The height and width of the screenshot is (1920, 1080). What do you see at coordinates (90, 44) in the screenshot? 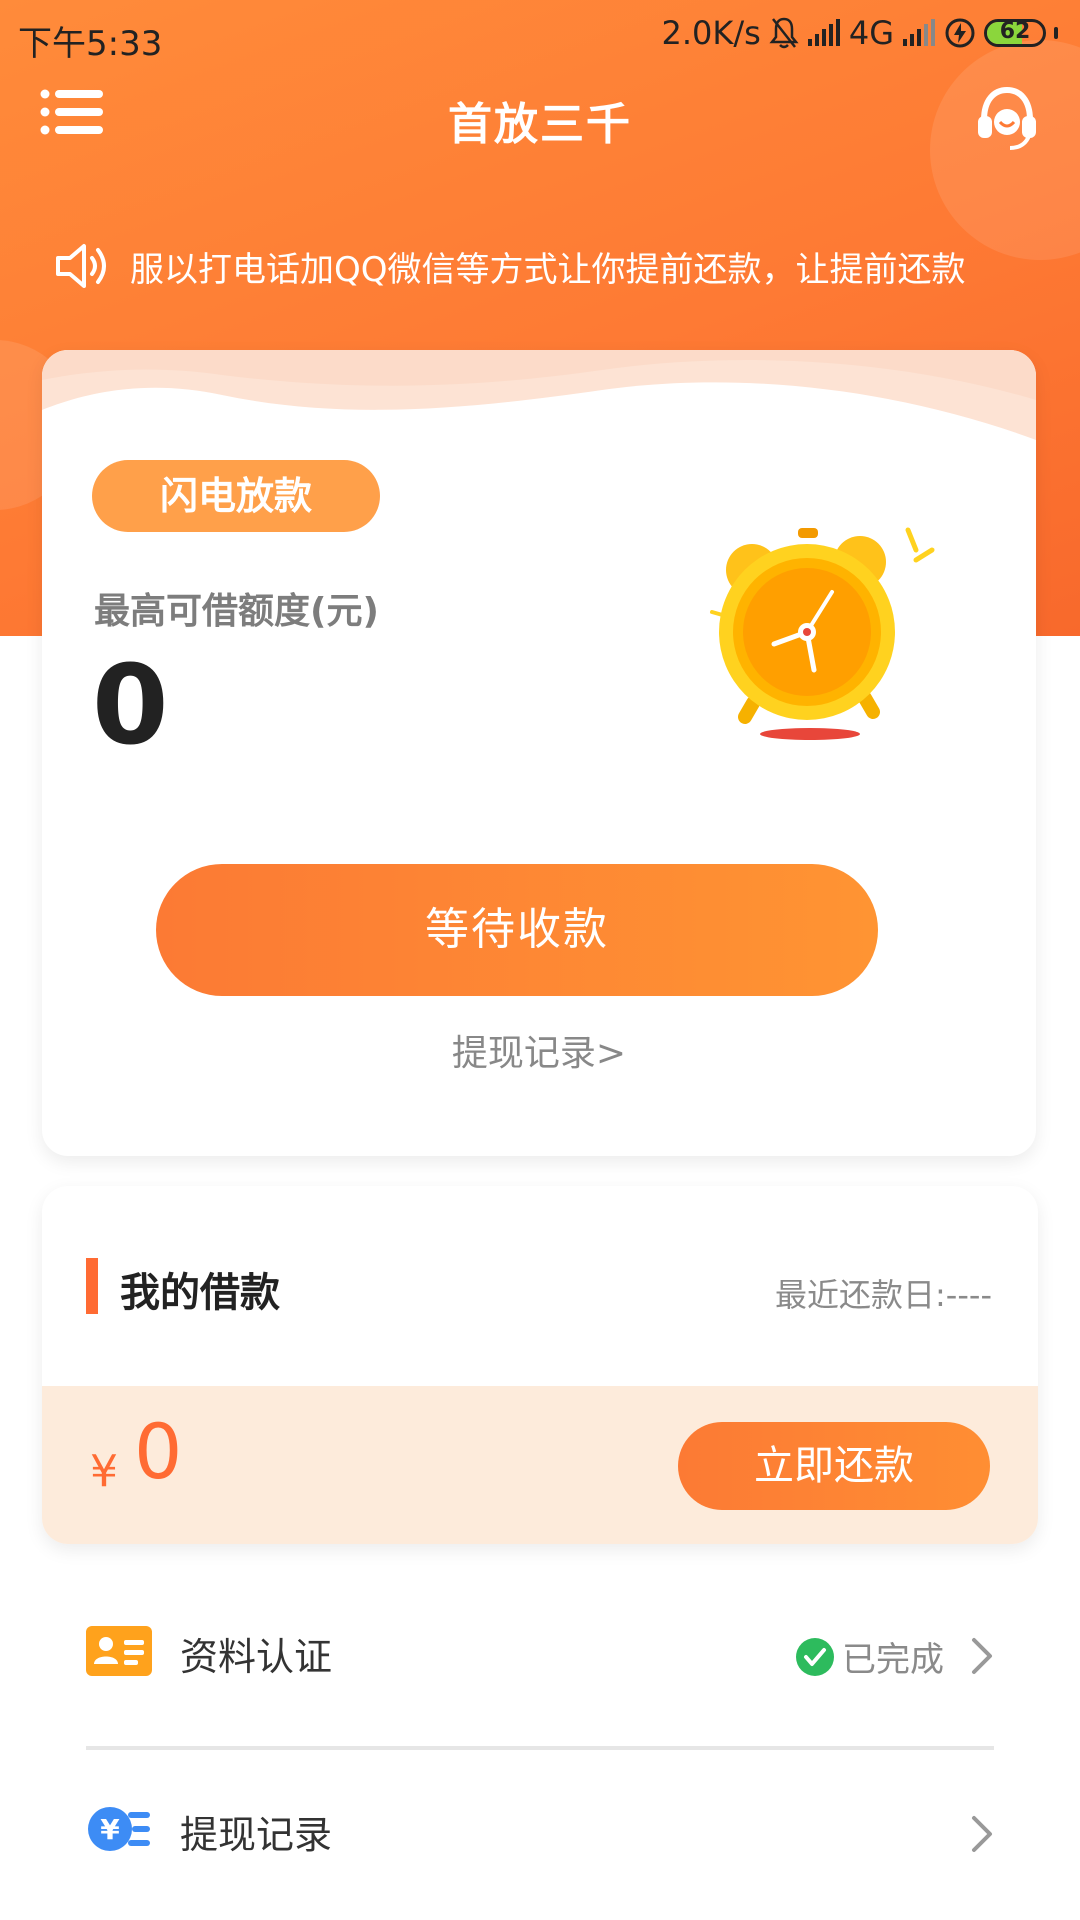
I see `status-time: 下午5:33` at bounding box center [90, 44].